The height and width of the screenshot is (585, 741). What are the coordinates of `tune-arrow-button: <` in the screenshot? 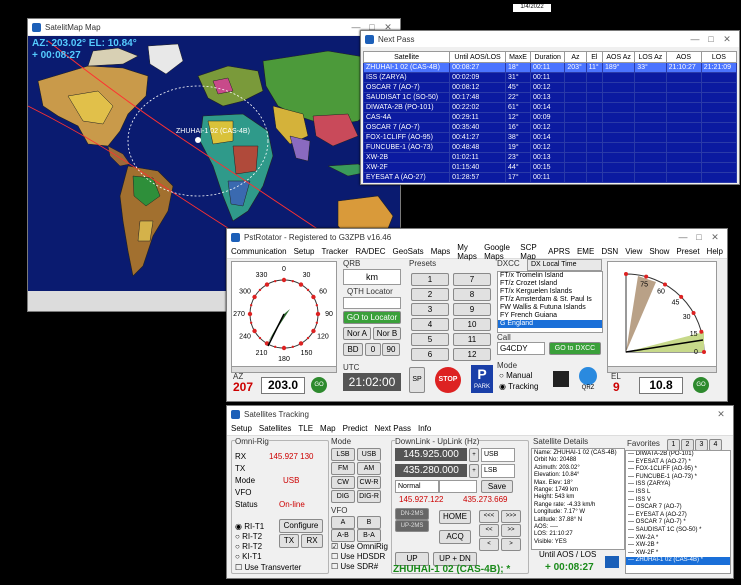 It's located at (489, 544).